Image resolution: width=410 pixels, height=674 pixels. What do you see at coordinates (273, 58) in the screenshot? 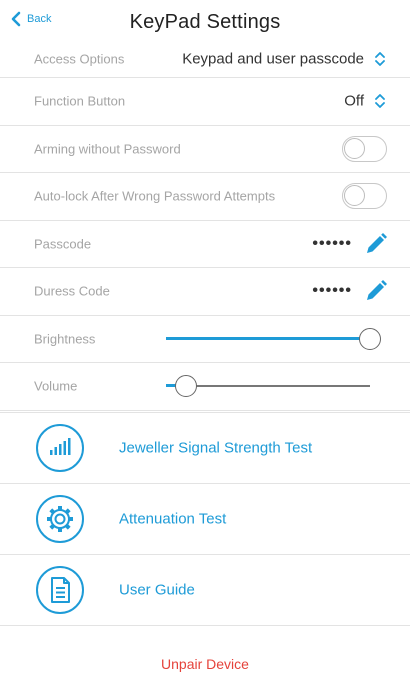
I see `access-options-value: Keypad and user passcode` at bounding box center [273, 58].